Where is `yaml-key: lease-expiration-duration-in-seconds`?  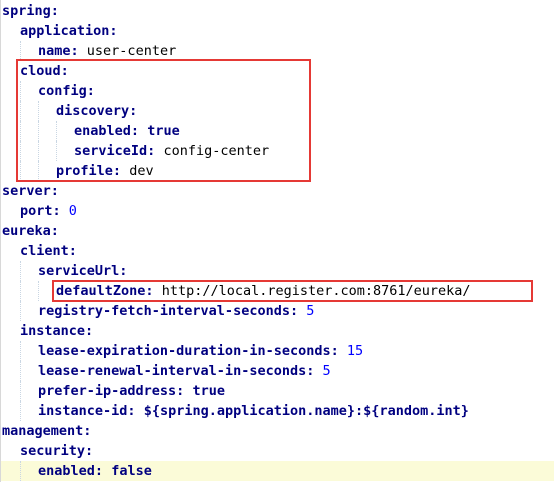
yaml-key: lease-expiration-duration-in-seconds is located at coordinates (184, 351).